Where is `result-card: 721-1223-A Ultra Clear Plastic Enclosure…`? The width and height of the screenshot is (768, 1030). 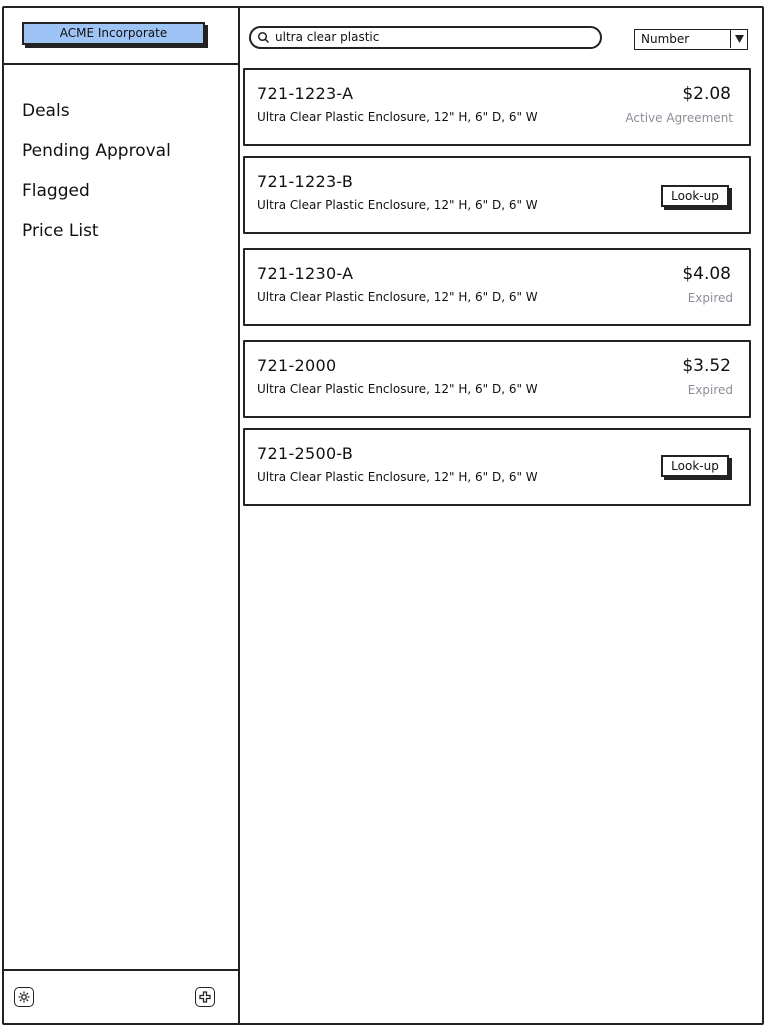 result-card: 721-1223-A Ultra Clear Plastic Enclosure… is located at coordinates (497, 107).